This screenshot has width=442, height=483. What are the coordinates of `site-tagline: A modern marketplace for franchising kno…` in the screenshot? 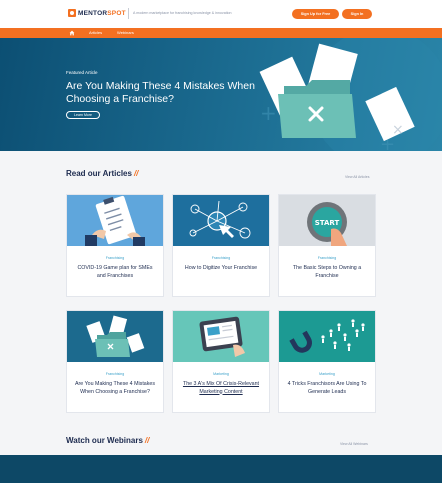 It's located at (182, 13).